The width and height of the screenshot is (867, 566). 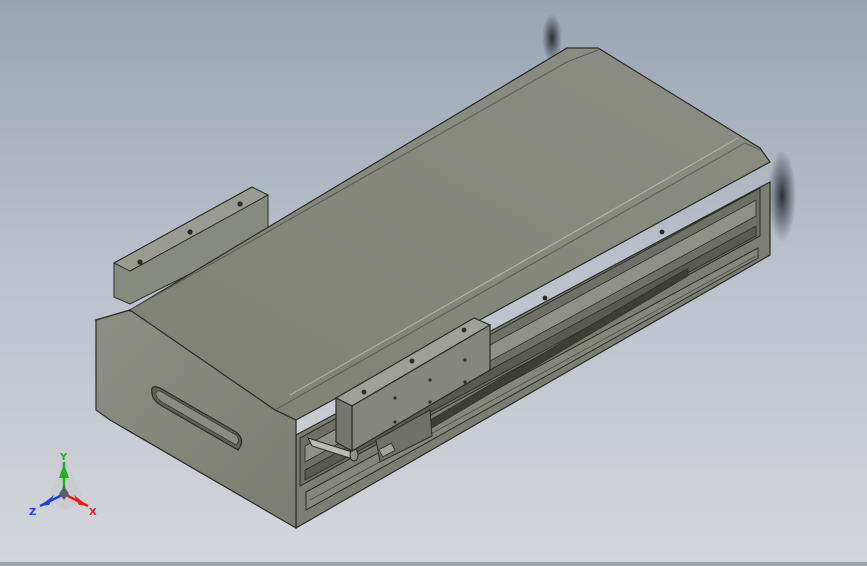 What do you see at coordinates (782, 196) in the screenshot?
I see `motor-shadow-right` at bounding box center [782, 196].